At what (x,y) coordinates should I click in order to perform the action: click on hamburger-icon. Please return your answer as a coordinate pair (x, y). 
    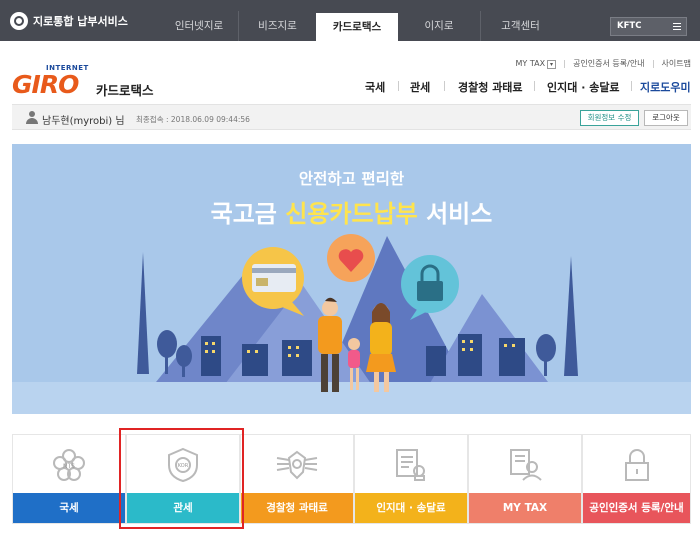
    Looking at the image, I should click on (677, 26).